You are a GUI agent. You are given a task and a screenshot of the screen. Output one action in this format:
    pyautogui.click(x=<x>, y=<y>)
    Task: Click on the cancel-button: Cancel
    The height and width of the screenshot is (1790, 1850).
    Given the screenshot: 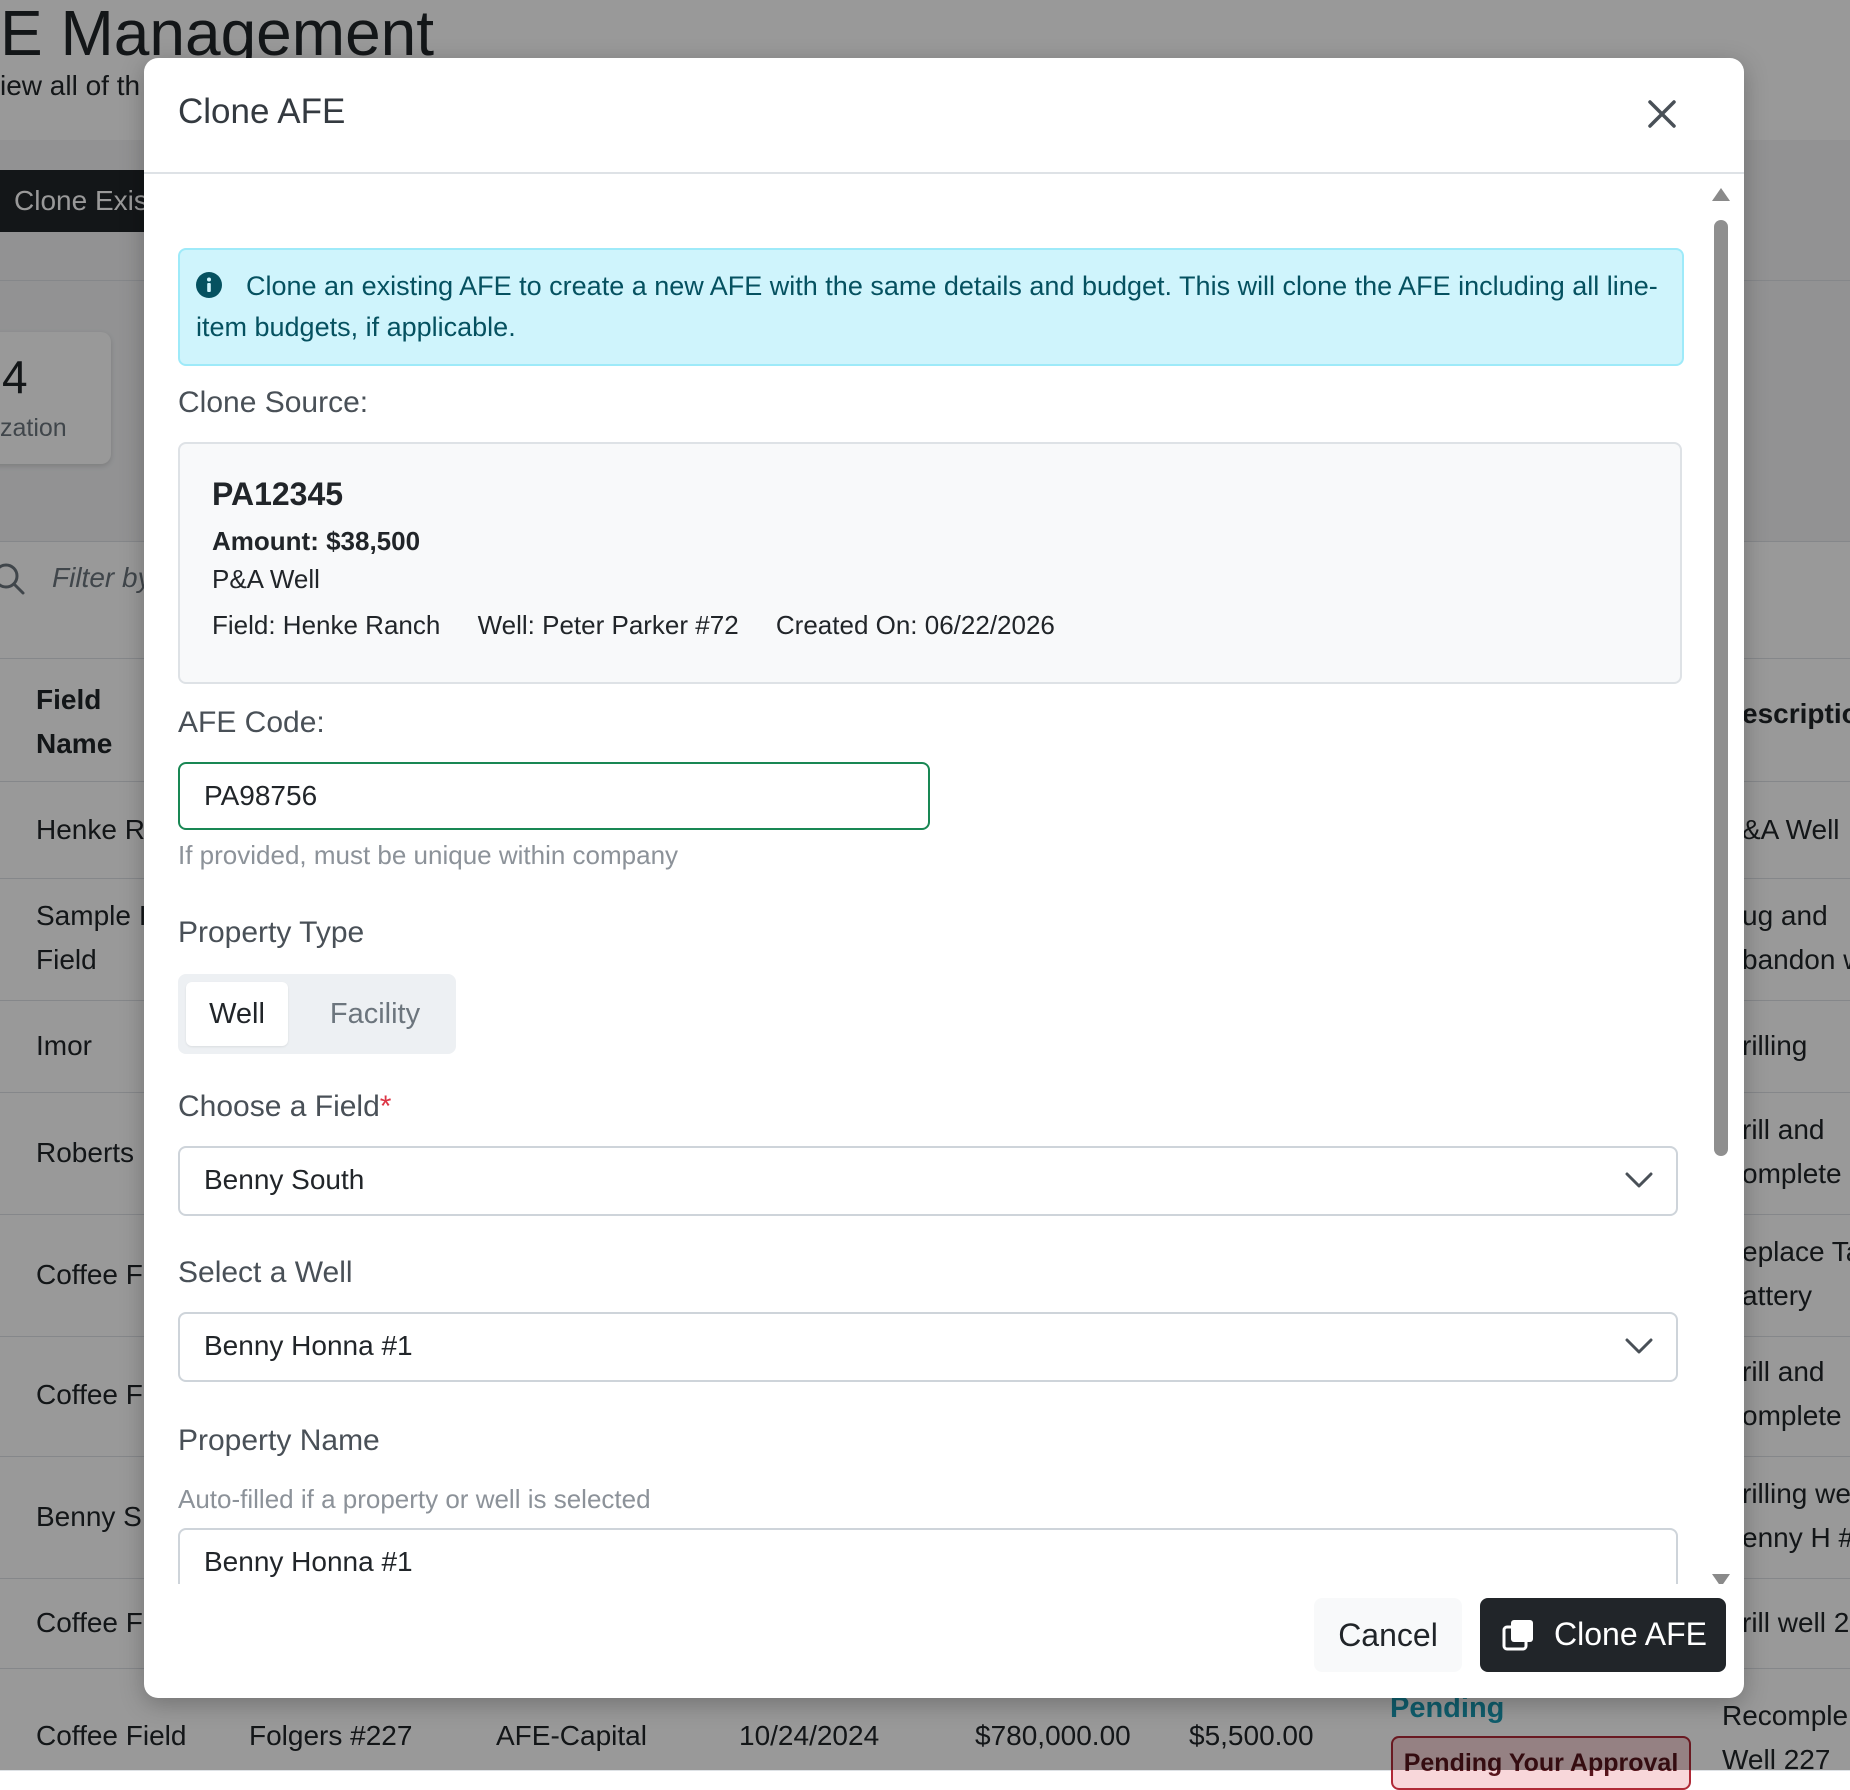 What is the action you would take?
    pyautogui.click(x=1388, y=1635)
    